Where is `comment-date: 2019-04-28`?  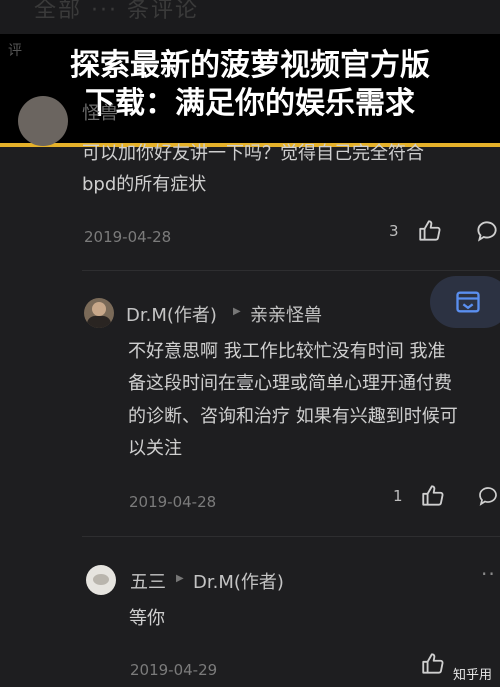
comment-date: 2019-04-28 is located at coordinates (128, 237).